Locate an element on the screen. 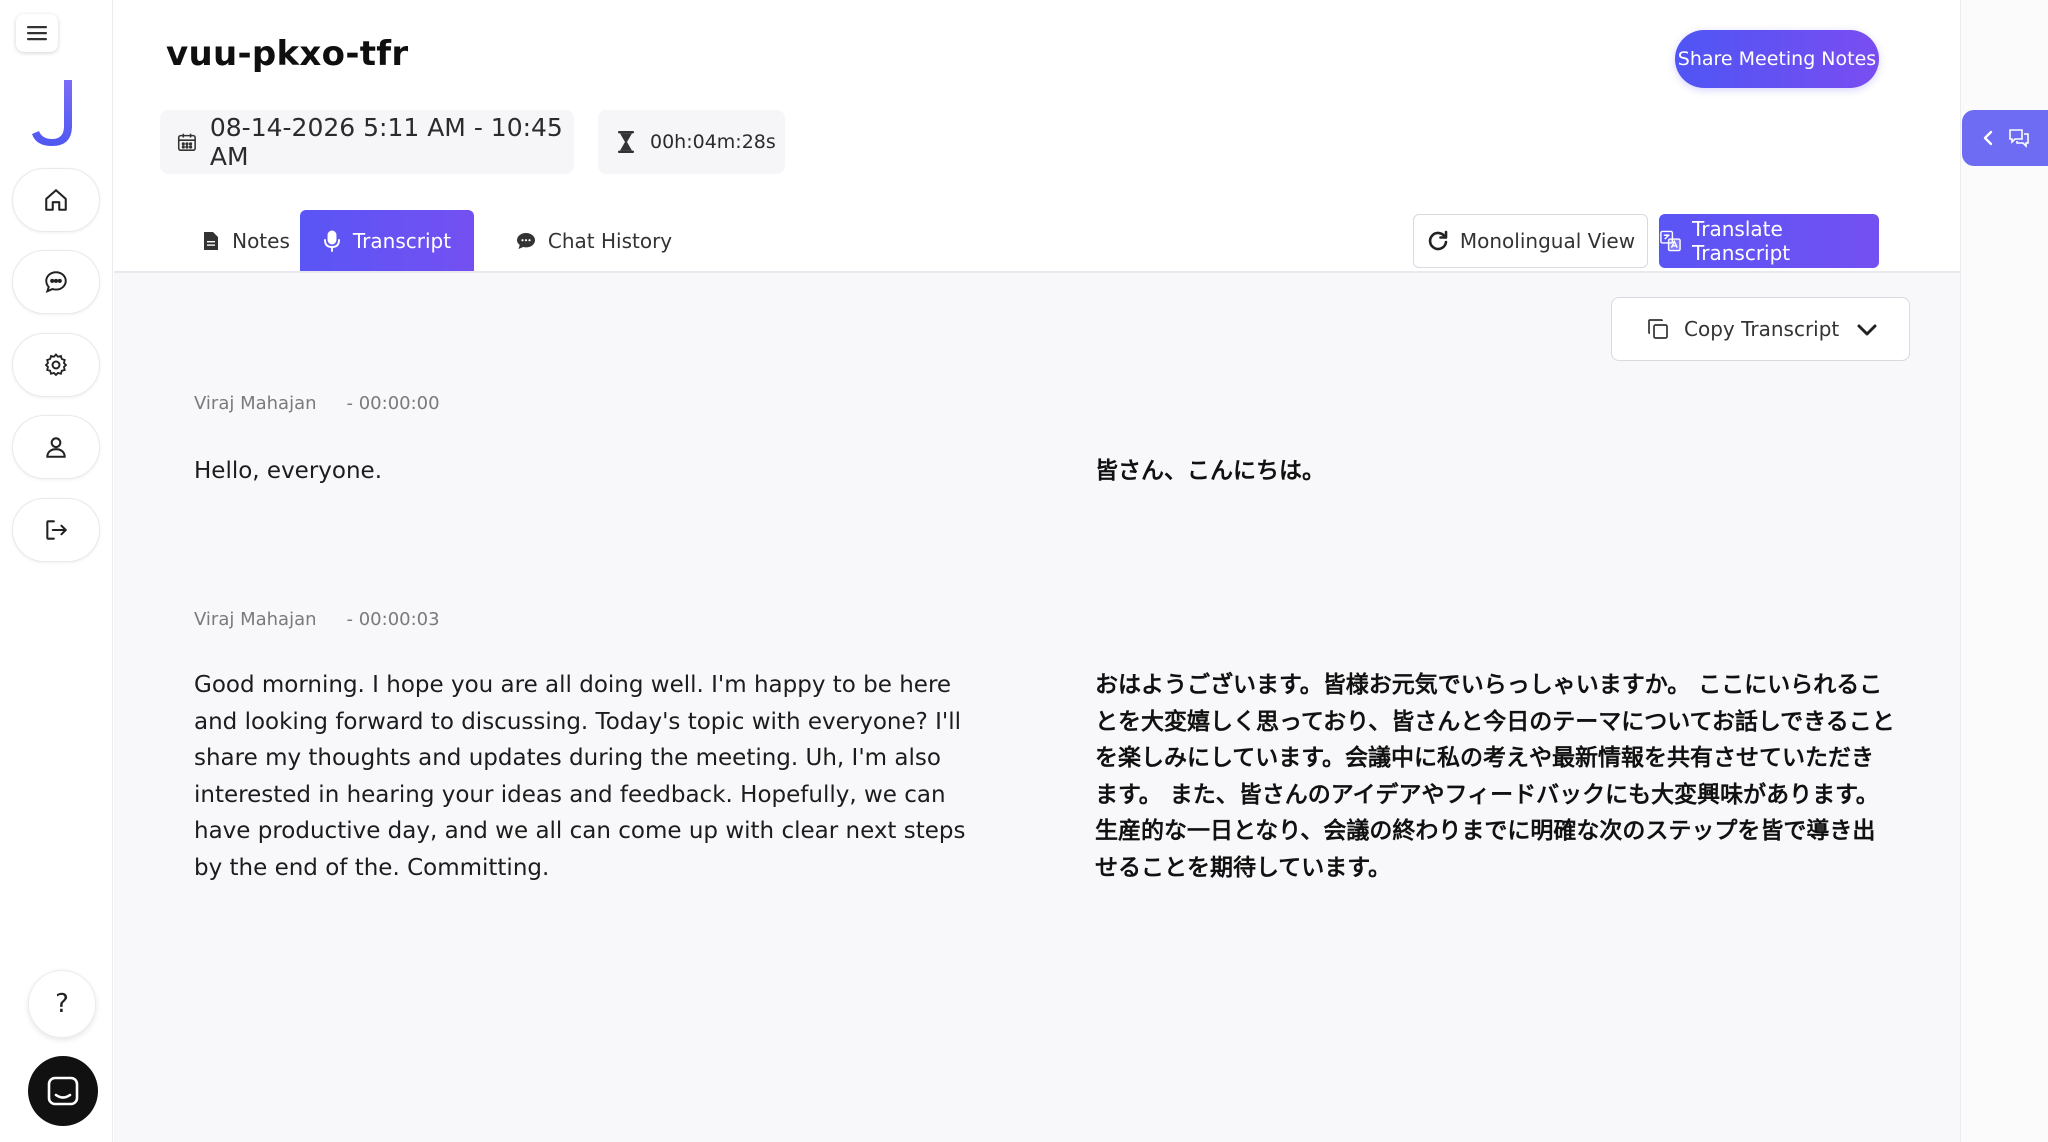  translate-transcript-button: Translate Transcript is located at coordinates (1769, 241).